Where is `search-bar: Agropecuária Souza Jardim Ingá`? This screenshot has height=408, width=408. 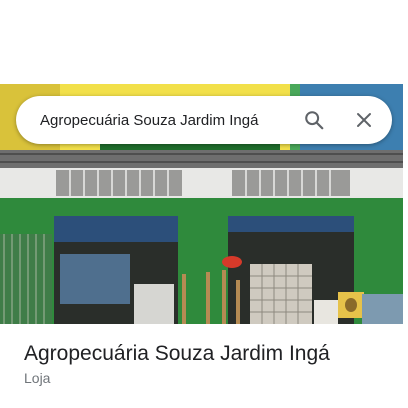
search-bar: Agropecuária Souza Jardim Ingá is located at coordinates (204, 120).